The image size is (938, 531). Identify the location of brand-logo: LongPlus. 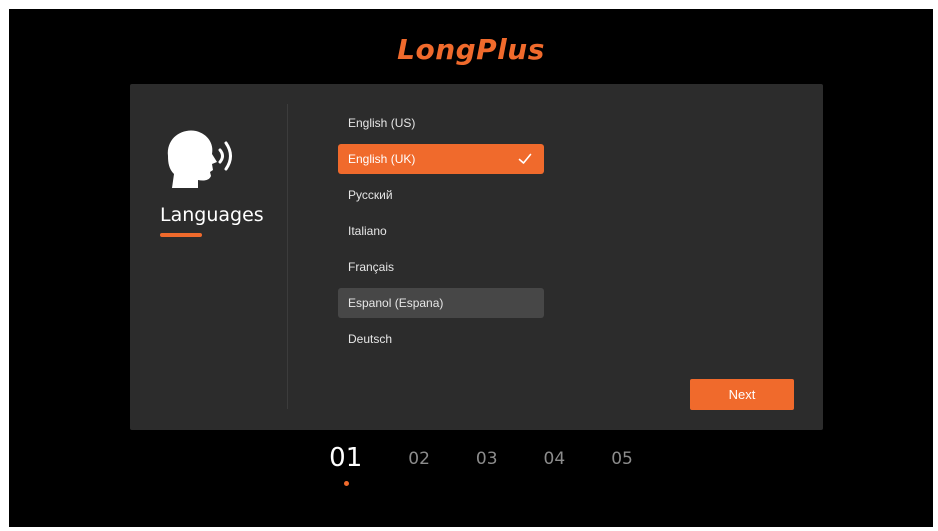
(471, 49).